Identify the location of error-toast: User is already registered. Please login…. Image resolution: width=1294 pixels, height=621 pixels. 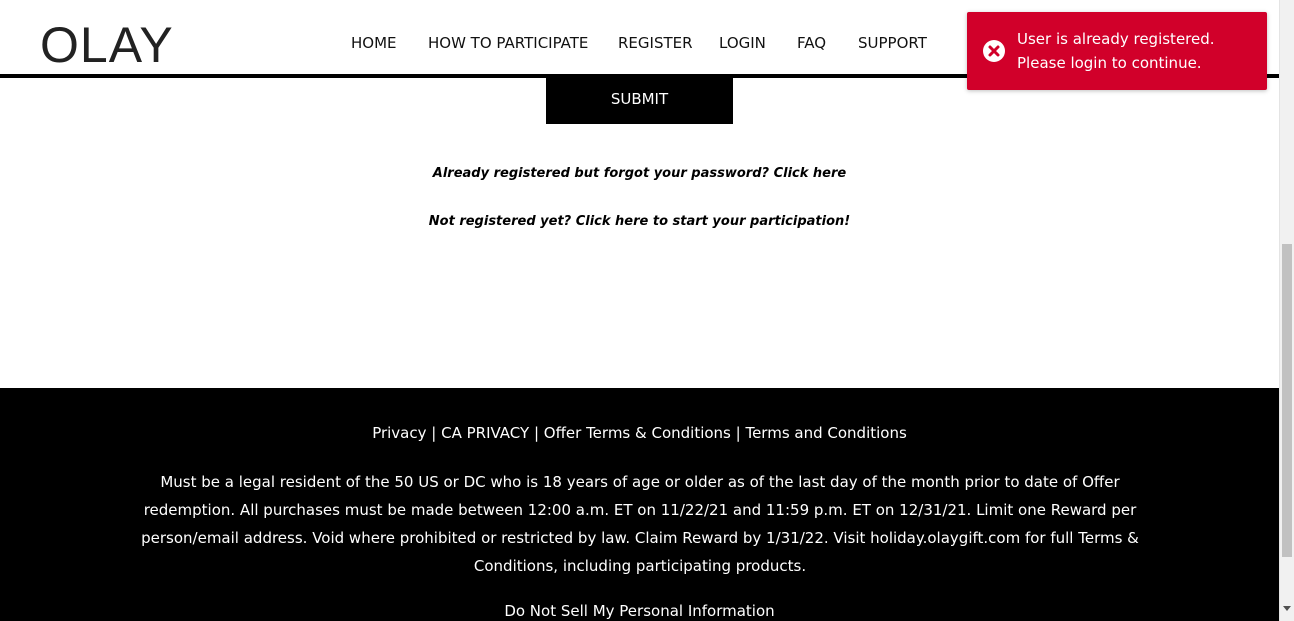
(1117, 51).